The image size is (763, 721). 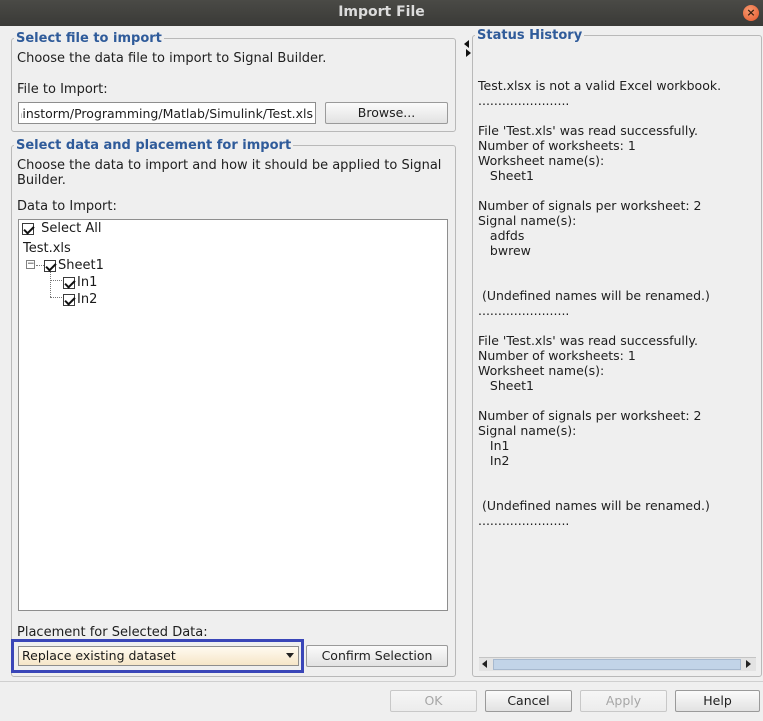 What do you see at coordinates (28, 228) in the screenshot?
I see `select-all-checkbox` at bounding box center [28, 228].